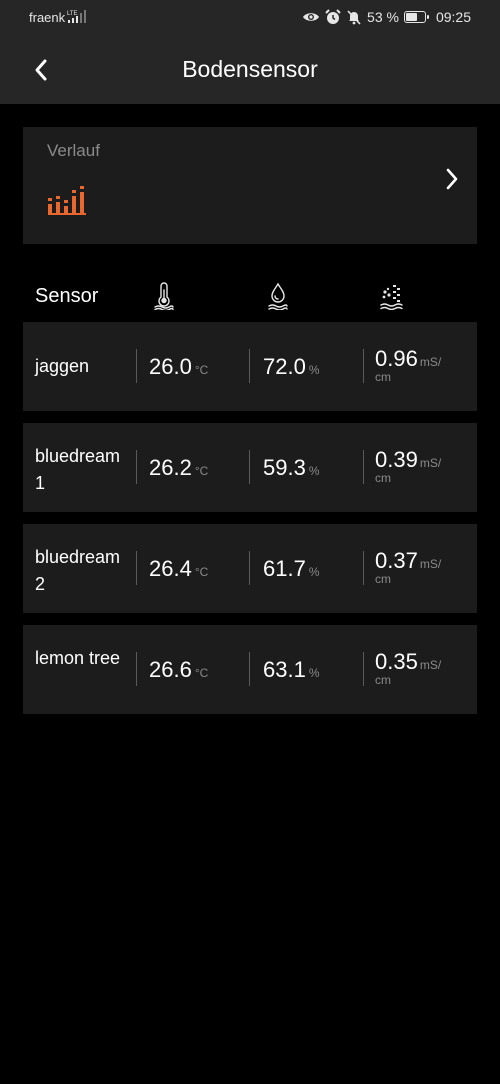  Describe the element at coordinates (179, 366) in the screenshot. I see `temperature-value: 26.0 °C` at that location.